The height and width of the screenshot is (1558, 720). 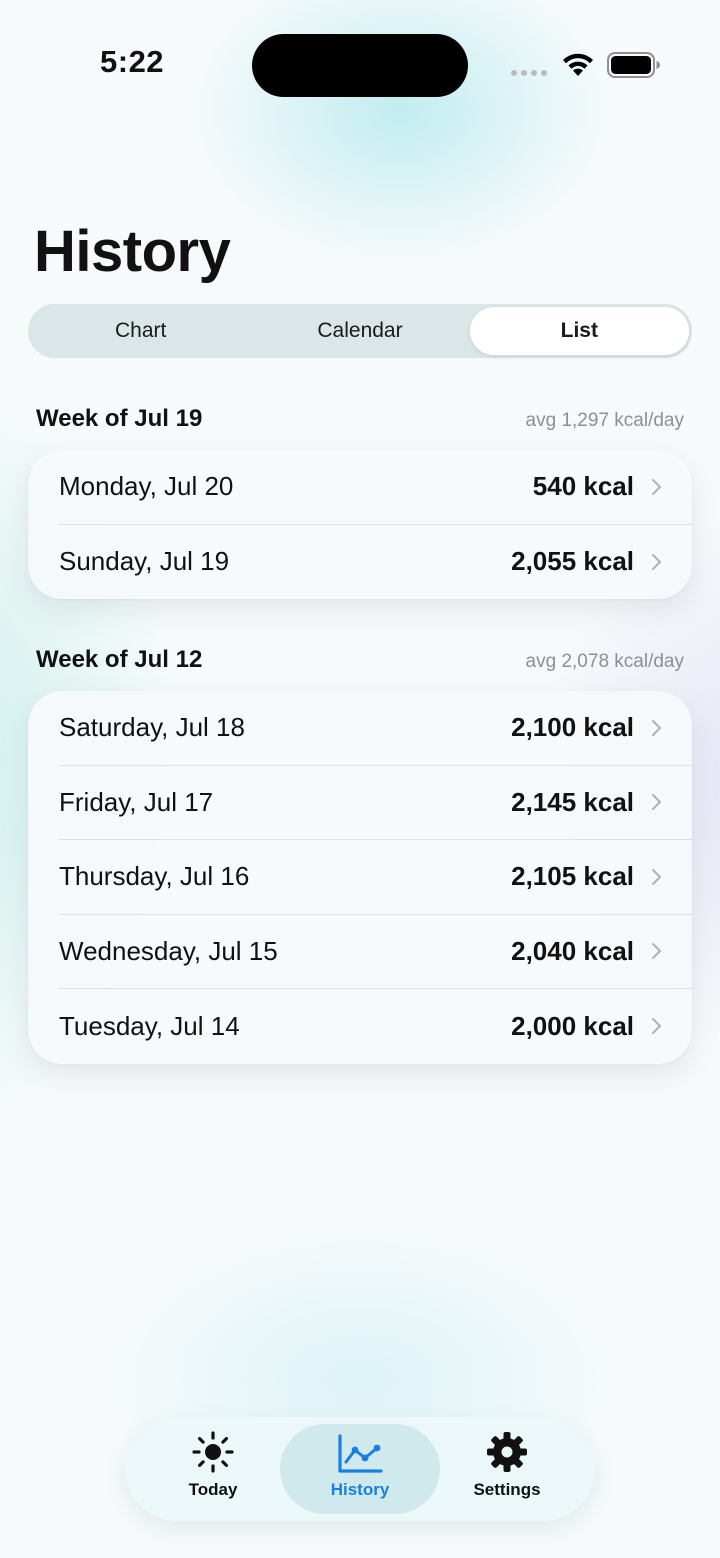 What do you see at coordinates (375, 803) in the screenshot?
I see `day-row: Friday, Jul 17 2,145 kcal` at bounding box center [375, 803].